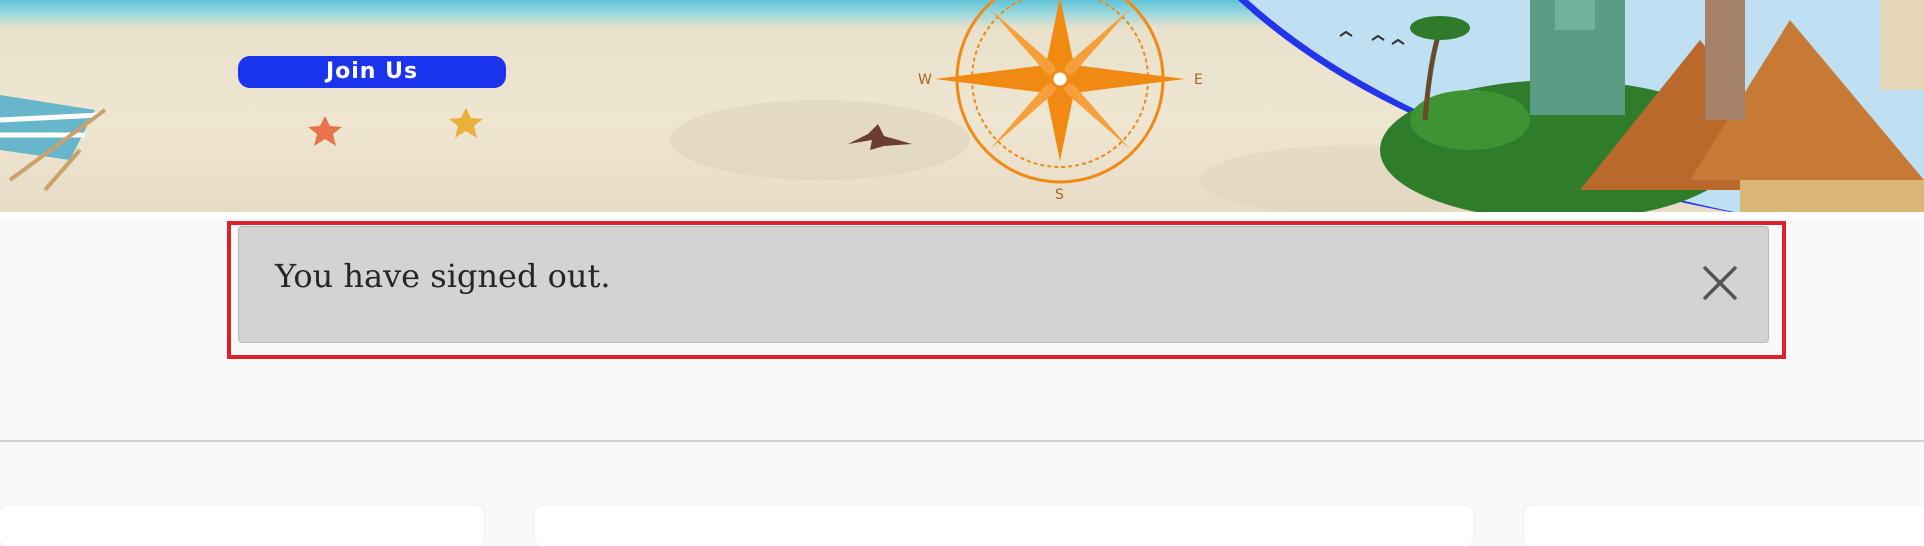  I want to click on compass-west-label: W, so click(925, 80).